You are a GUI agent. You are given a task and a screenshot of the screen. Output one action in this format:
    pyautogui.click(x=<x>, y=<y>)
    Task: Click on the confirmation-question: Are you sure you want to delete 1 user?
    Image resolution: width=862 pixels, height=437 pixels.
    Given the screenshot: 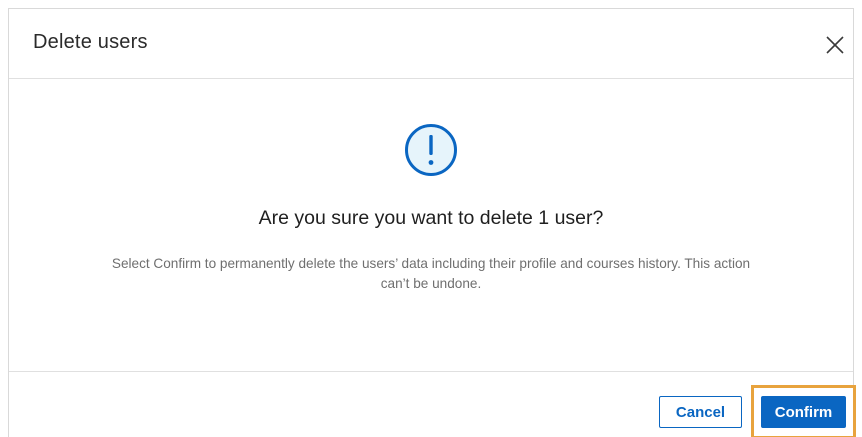 What is the action you would take?
    pyautogui.click(x=431, y=218)
    